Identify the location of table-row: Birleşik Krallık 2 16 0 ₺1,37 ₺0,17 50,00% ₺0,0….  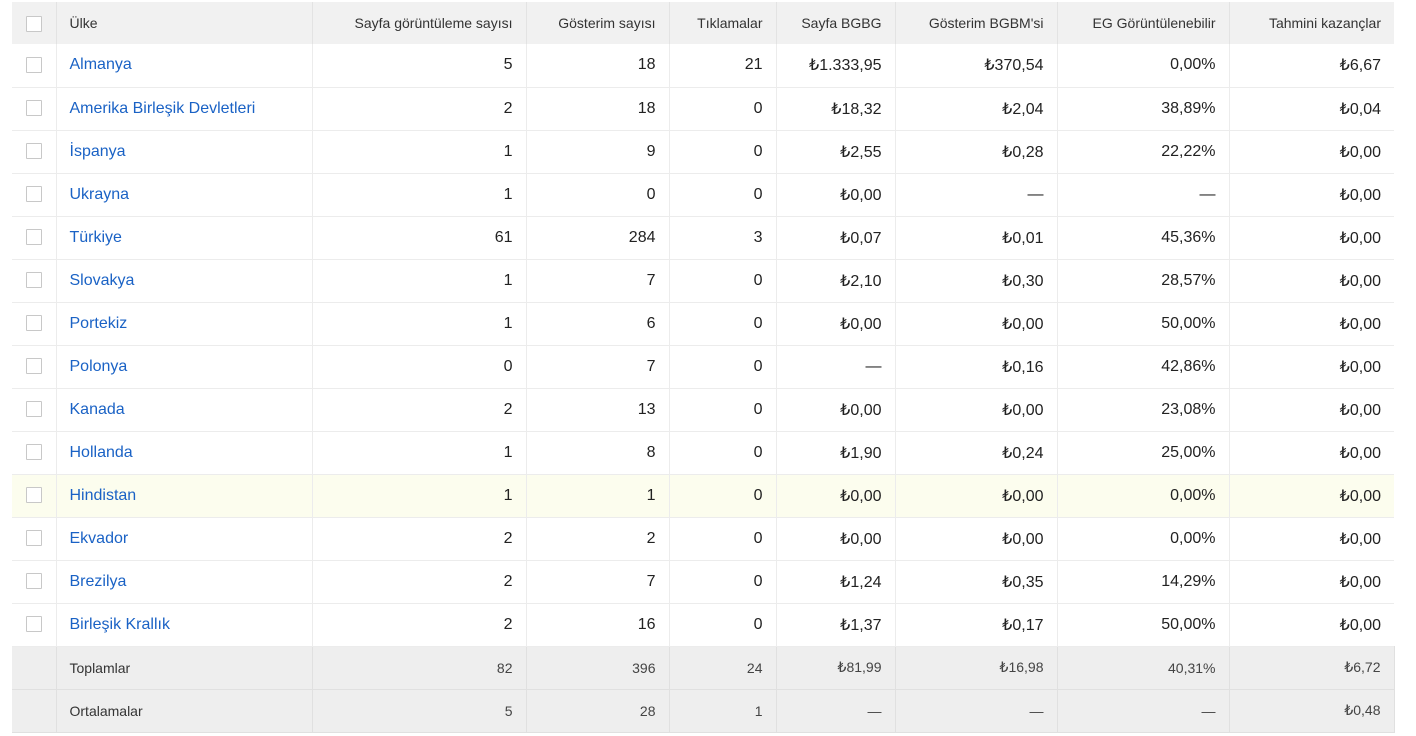
(703, 624).